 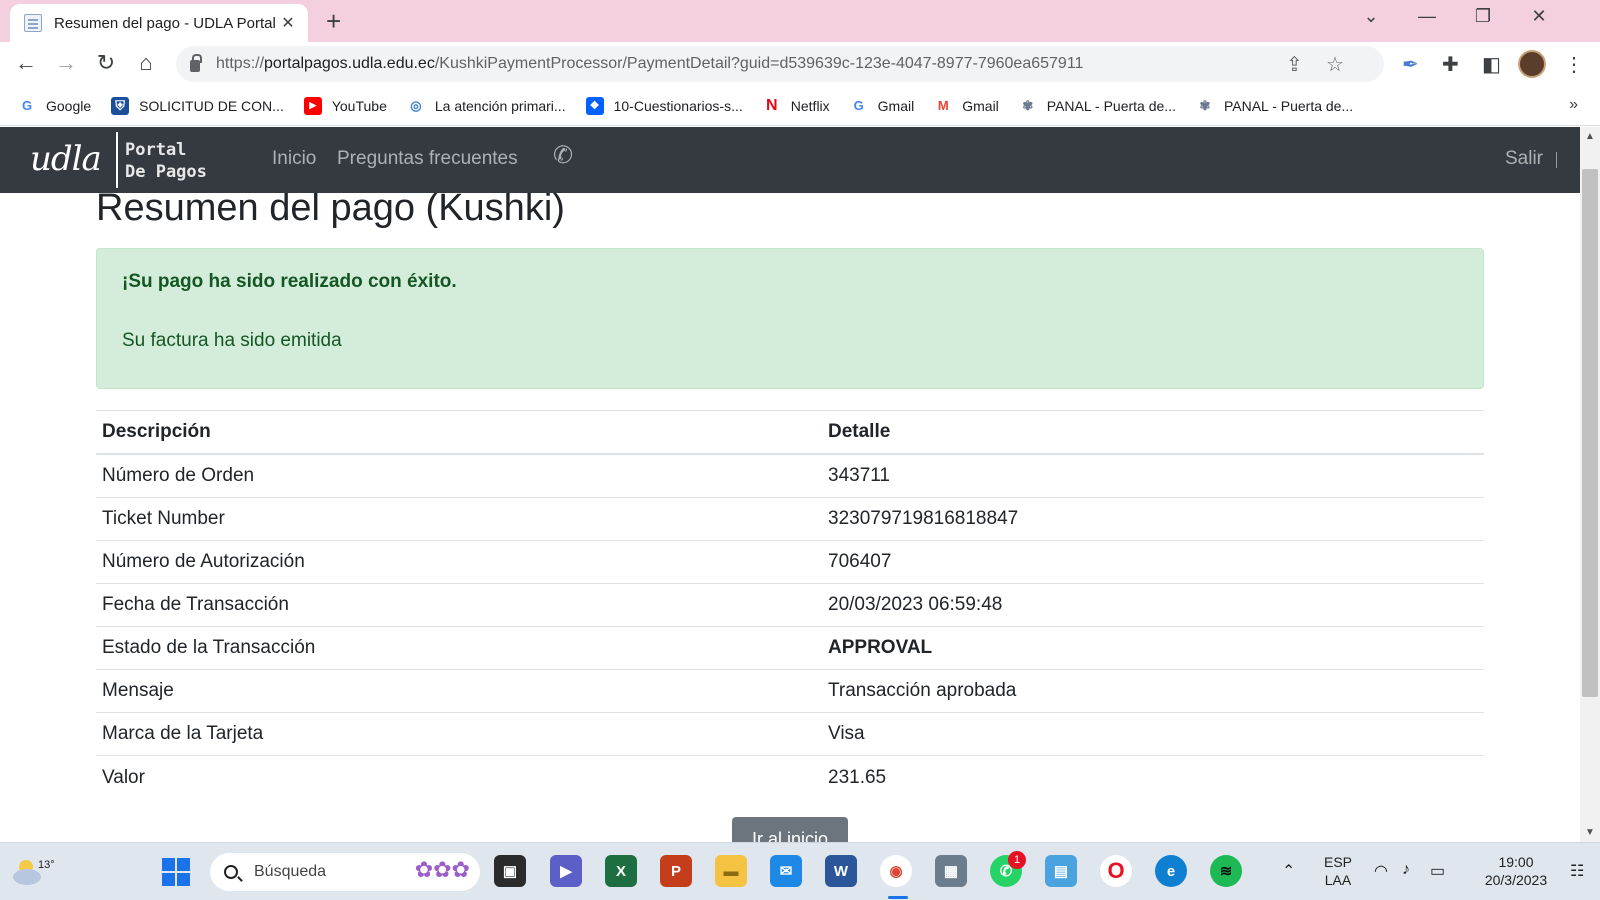 I want to click on taskbar-search: Búsqueda ✿✿✿, so click(x=345, y=872).